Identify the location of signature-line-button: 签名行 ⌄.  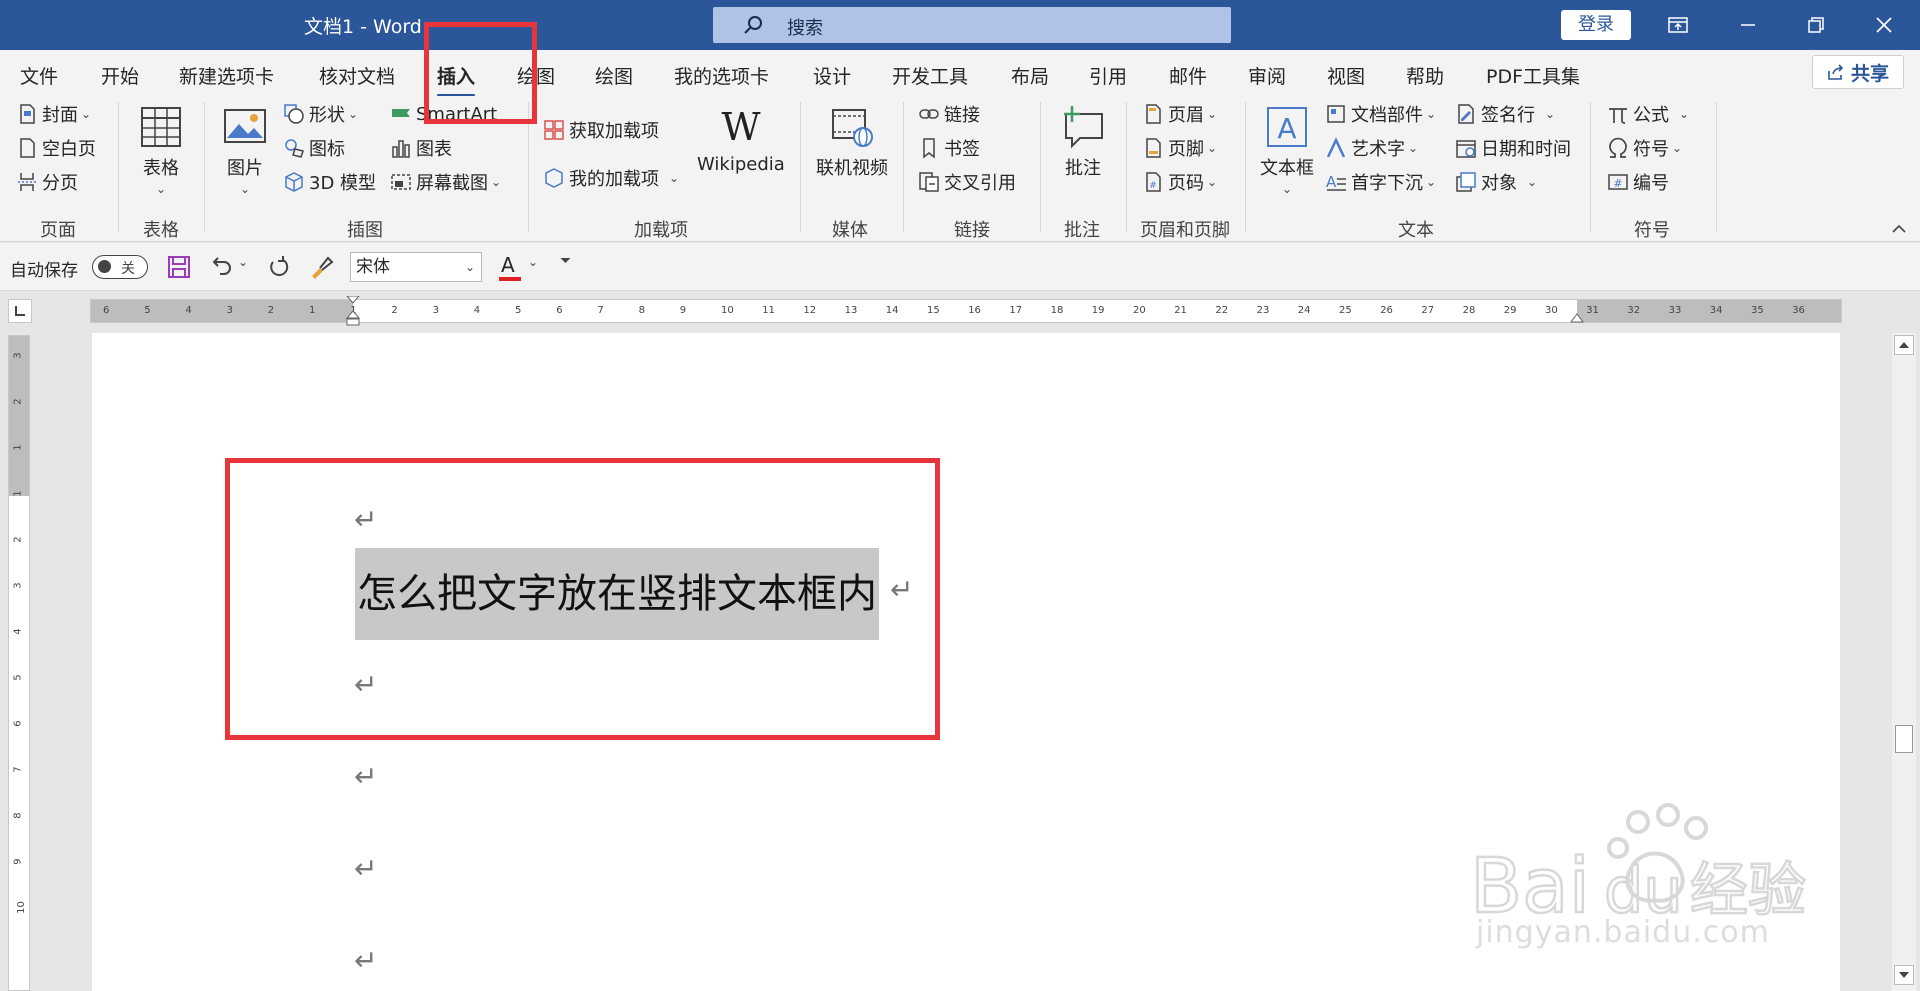
(1505, 114).